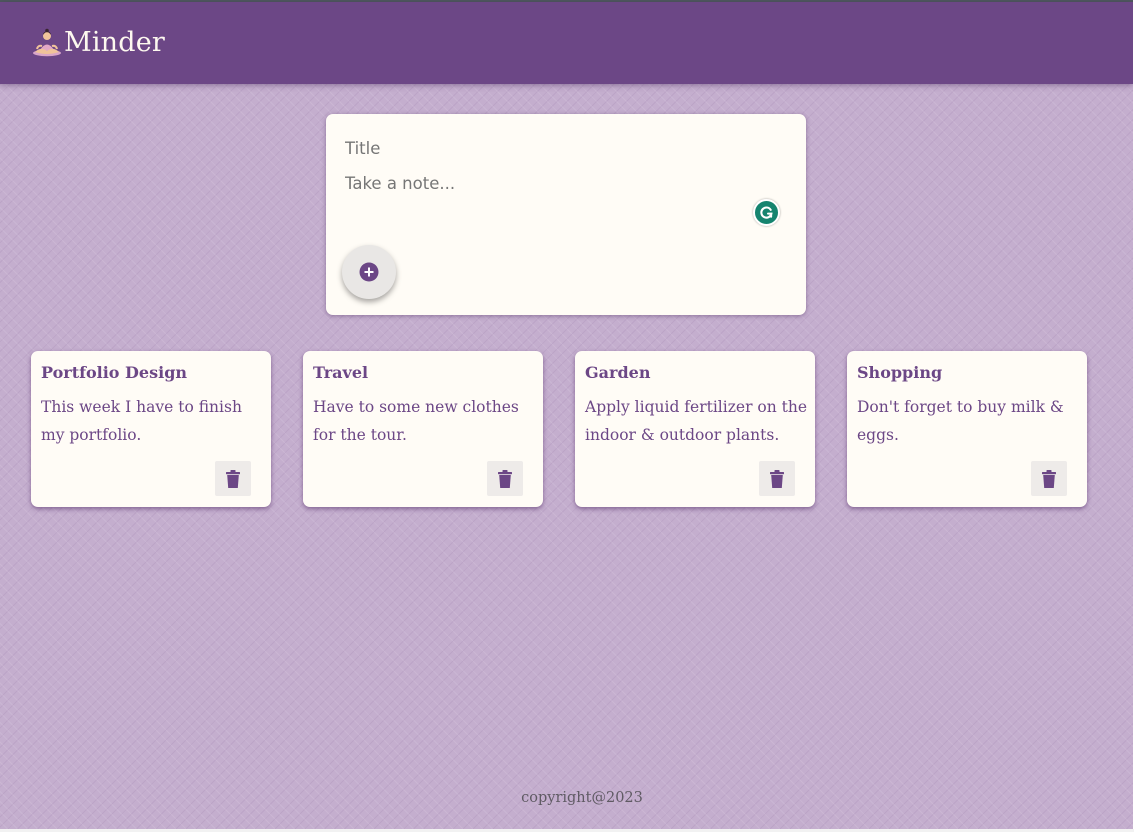 Image resolution: width=1134 pixels, height=832 pixels. Describe the element at coordinates (960, 421) in the screenshot. I see `note-content: Don't forget to buy milk & eggs.` at that location.